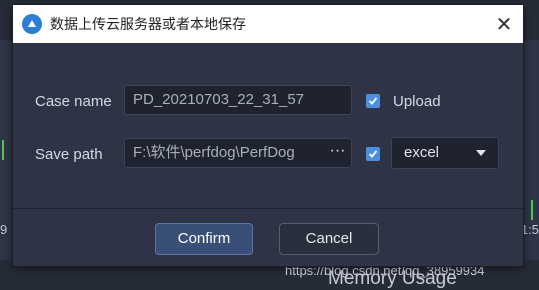 This screenshot has height=290, width=539. I want to click on close-icon: ✕, so click(504, 24).